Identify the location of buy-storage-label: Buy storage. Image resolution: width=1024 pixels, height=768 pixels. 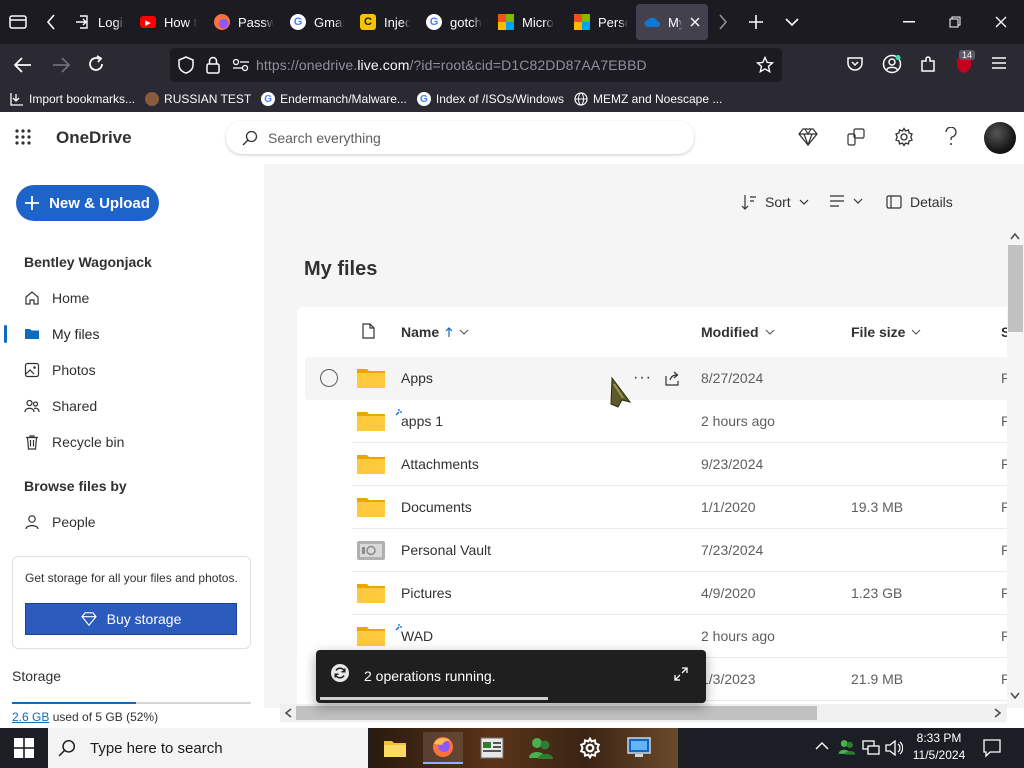
(144, 619).